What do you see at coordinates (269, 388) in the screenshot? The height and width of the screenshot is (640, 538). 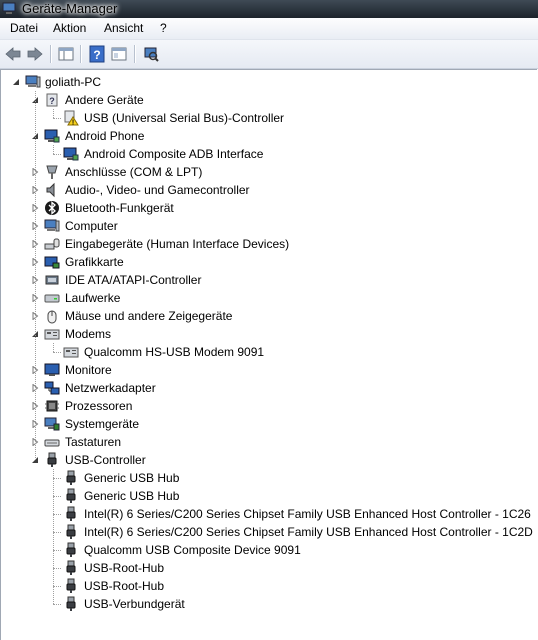 I see `tree-category: Netzwerkadapter` at bounding box center [269, 388].